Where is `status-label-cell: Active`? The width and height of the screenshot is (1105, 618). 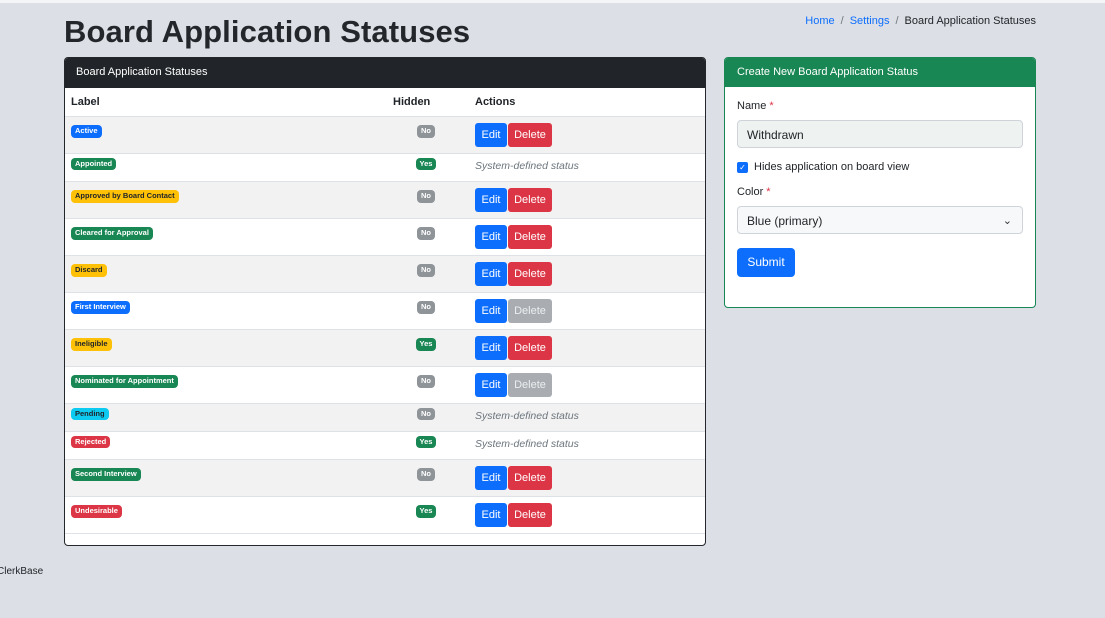 status-label-cell: Active is located at coordinates (224, 135).